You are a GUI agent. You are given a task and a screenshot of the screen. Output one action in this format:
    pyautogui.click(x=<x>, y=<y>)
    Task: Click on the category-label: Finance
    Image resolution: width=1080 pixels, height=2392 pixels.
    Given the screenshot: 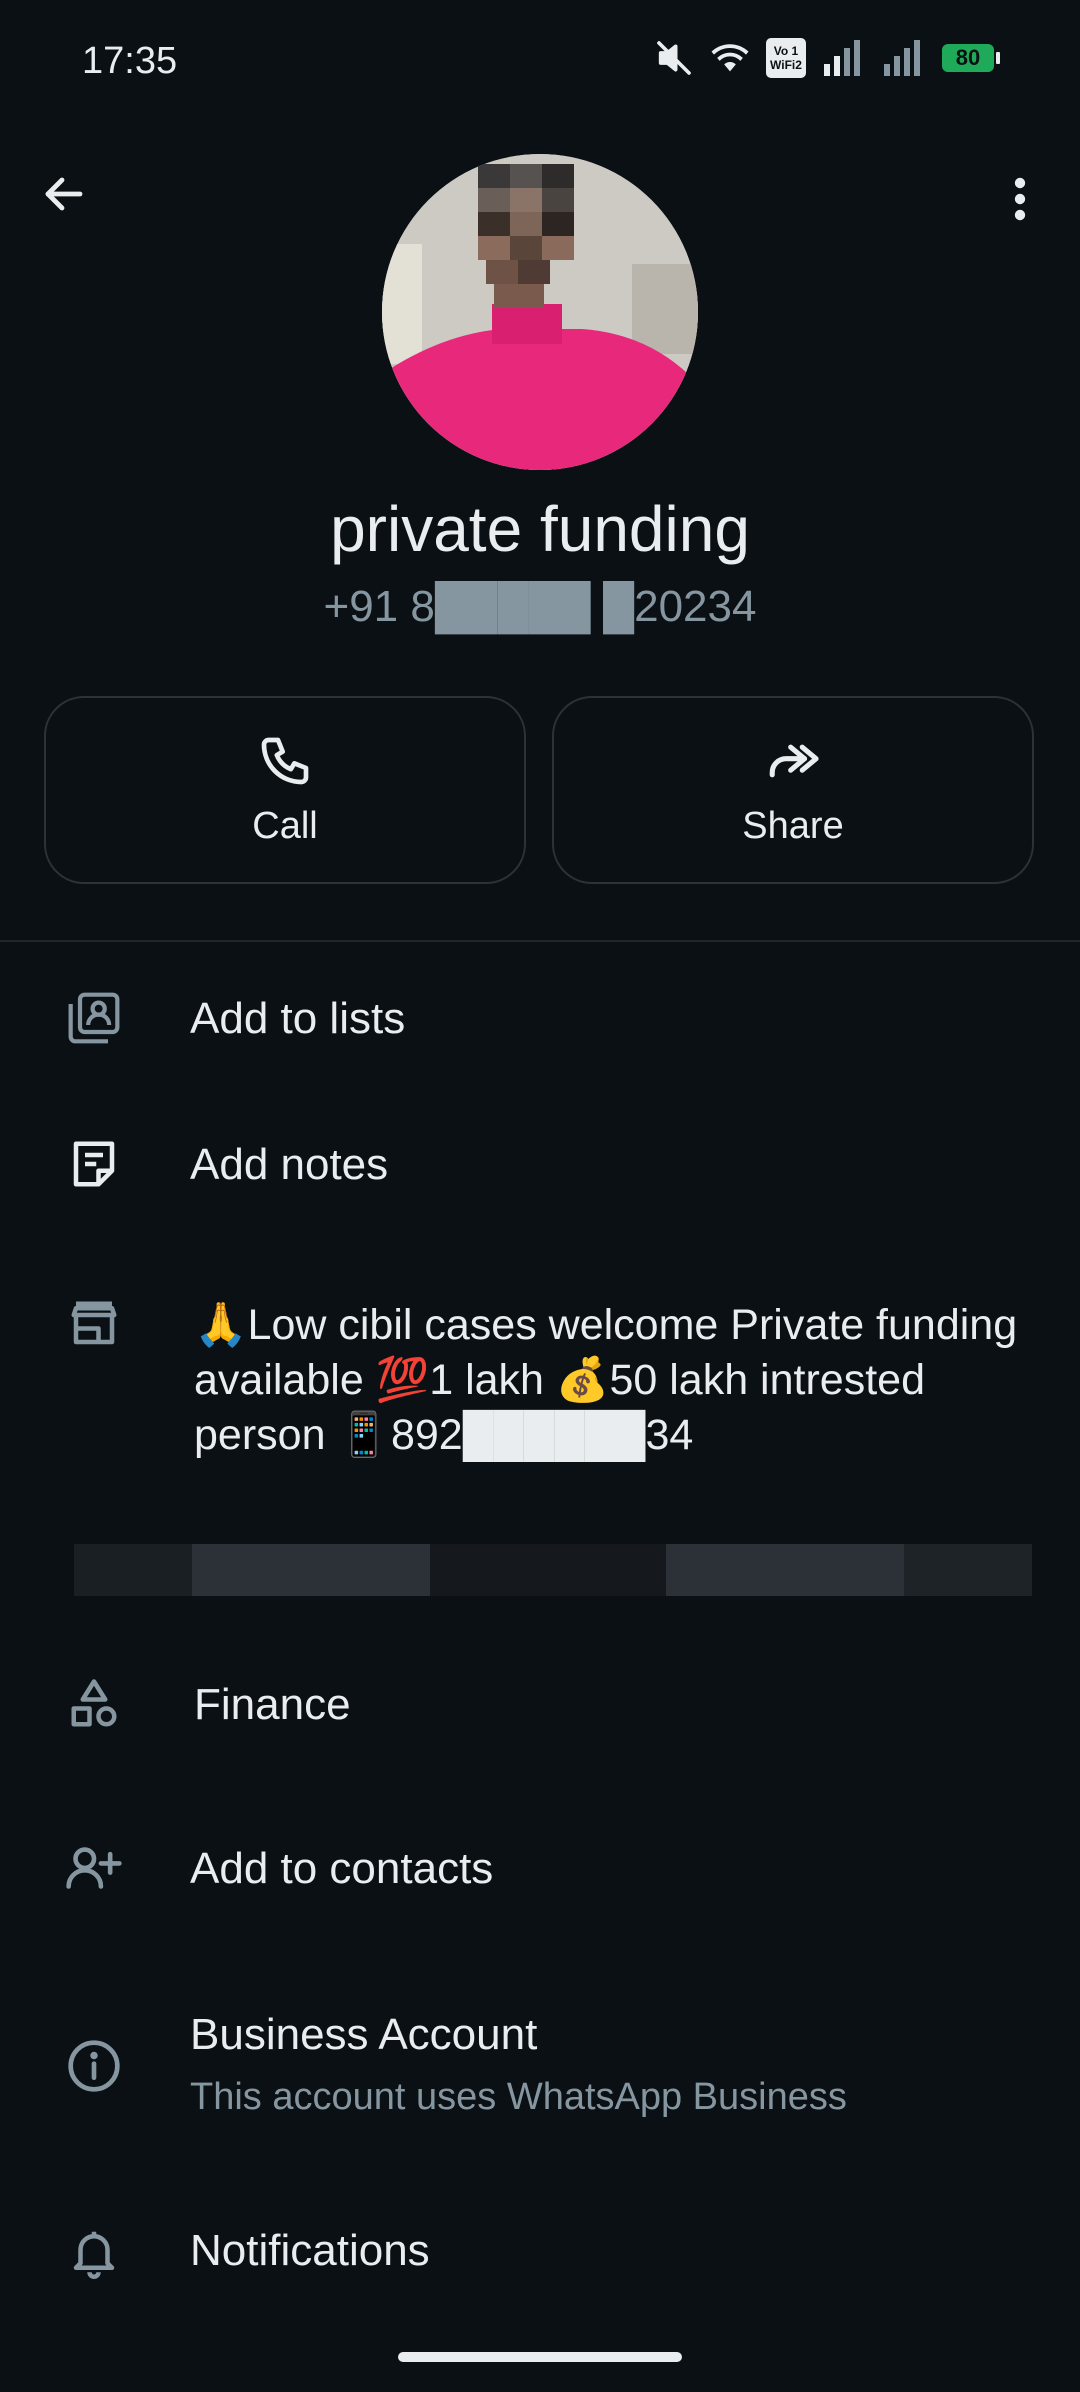 What is the action you would take?
    pyautogui.click(x=272, y=1704)
    